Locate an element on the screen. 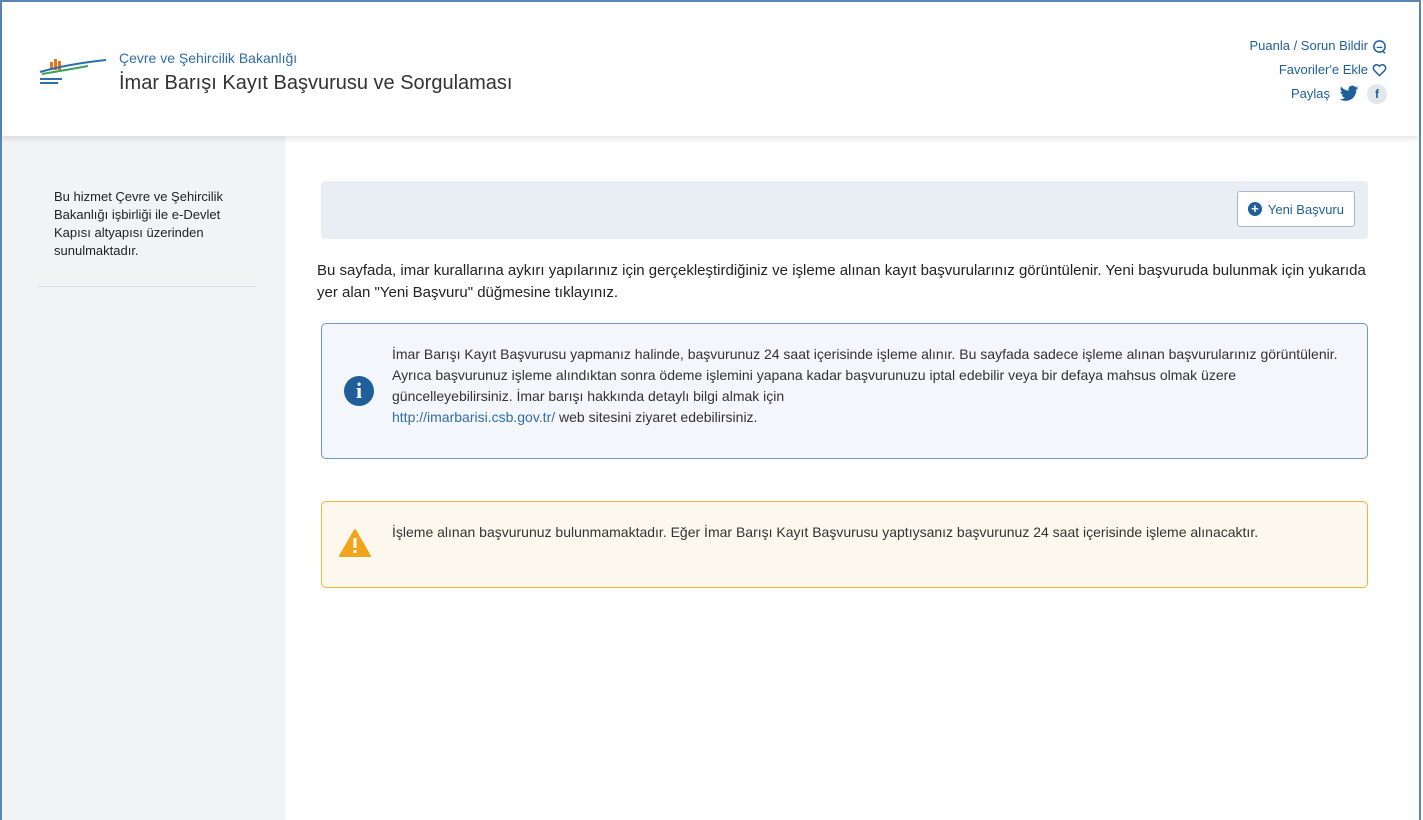 The image size is (1423, 820). warning-icon is located at coordinates (355, 543).